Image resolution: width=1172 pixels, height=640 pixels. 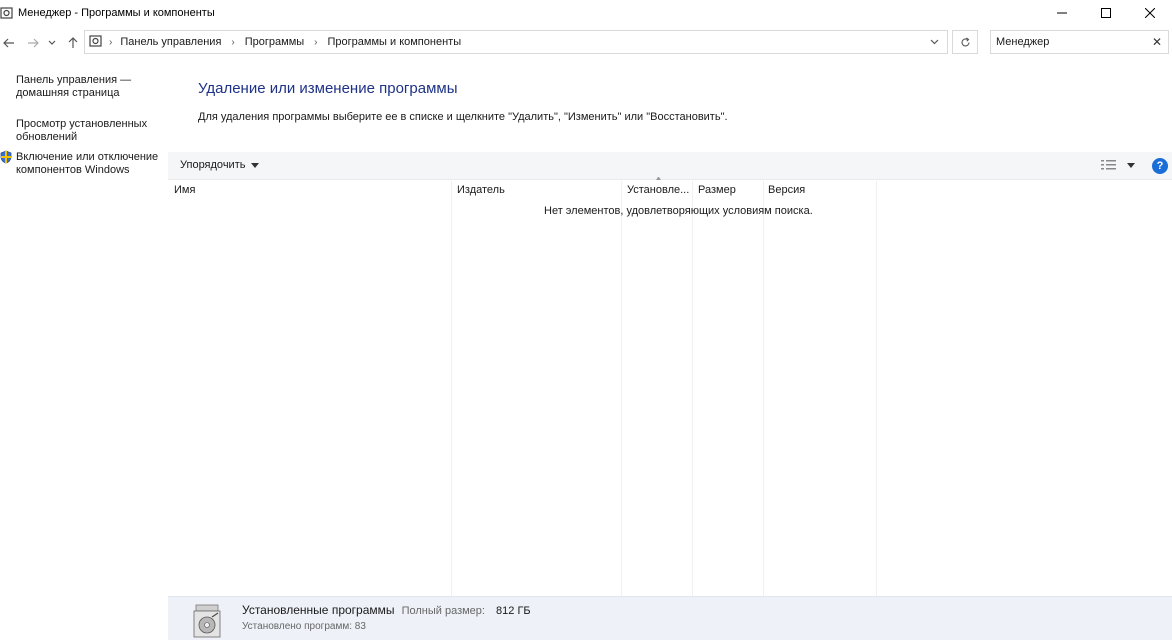 I want to click on minimize-icon, so click(x=1062, y=13).